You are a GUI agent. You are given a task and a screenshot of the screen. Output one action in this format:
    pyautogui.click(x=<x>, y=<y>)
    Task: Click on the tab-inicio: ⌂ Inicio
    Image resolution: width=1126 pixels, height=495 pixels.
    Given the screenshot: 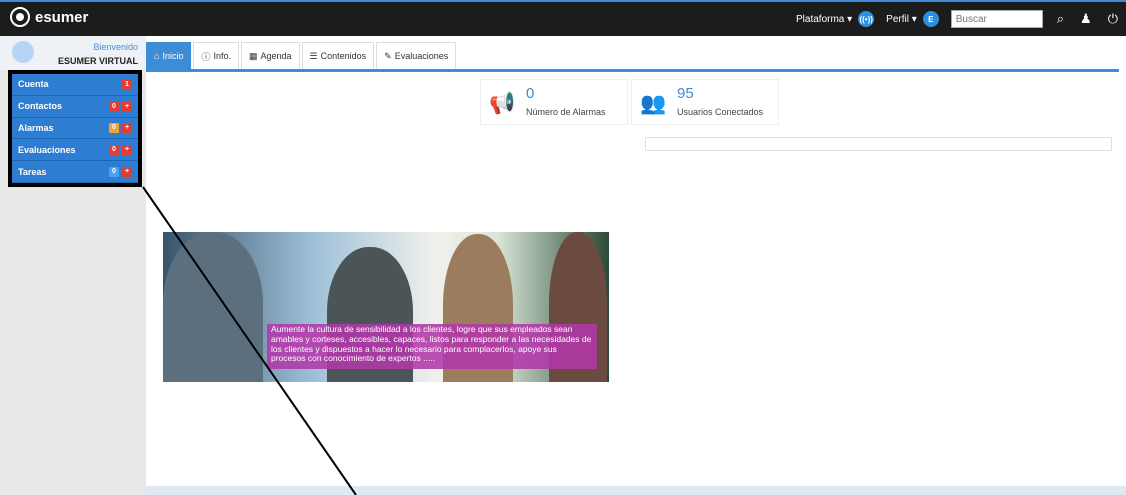 What is the action you would take?
    pyautogui.click(x=169, y=55)
    